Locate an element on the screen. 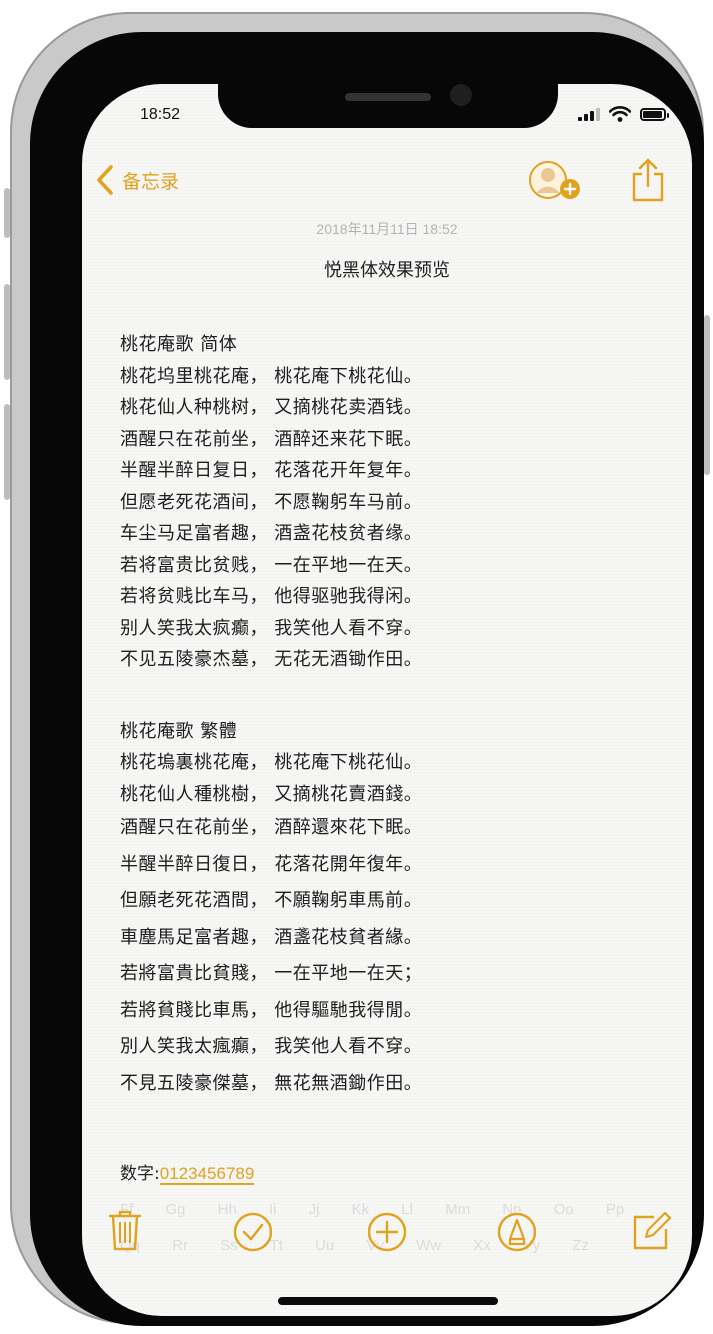 This screenshot has height=1334, width=713. poem-line: 别人笑我太疯癫， 我笑他人看不穿。 is located at coordinates (271, 628).